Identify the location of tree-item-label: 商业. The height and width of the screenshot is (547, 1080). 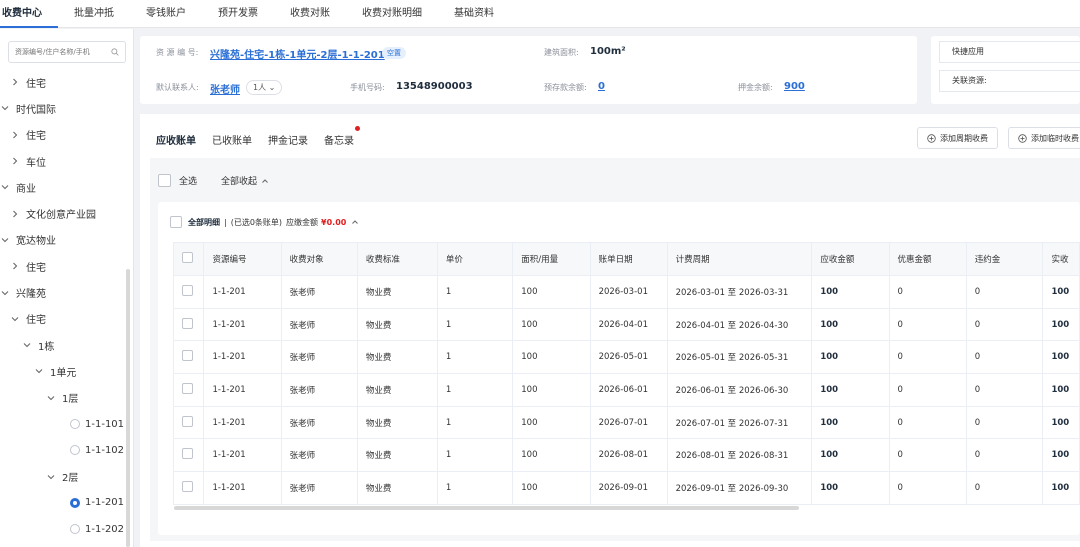
(26, 189).